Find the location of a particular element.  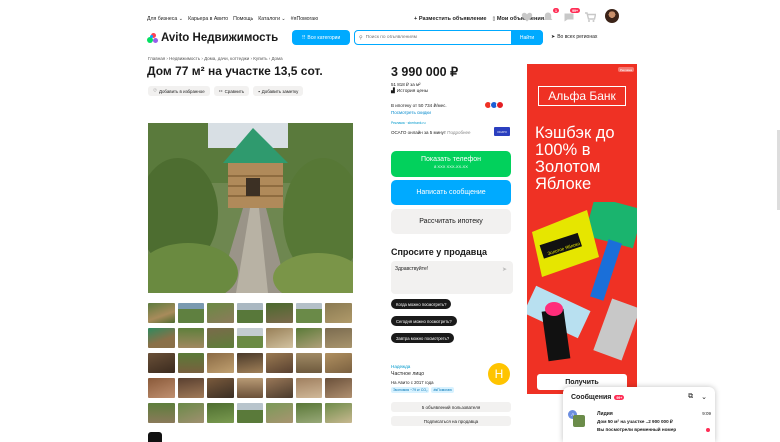

price-history-link: ▟ История цены is located at coordinates (409, 91).